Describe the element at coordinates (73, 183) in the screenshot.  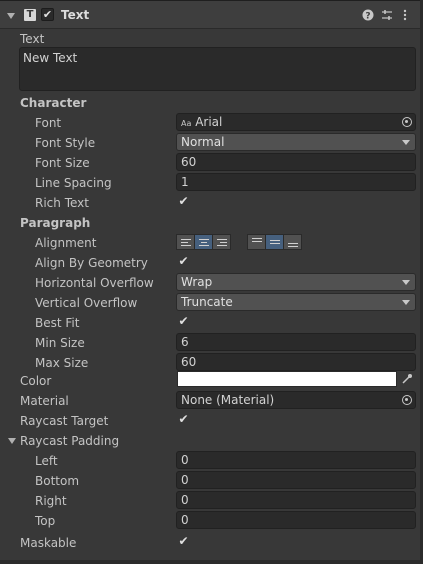
I see `line-spacing-label: Line Spacing` at that location.